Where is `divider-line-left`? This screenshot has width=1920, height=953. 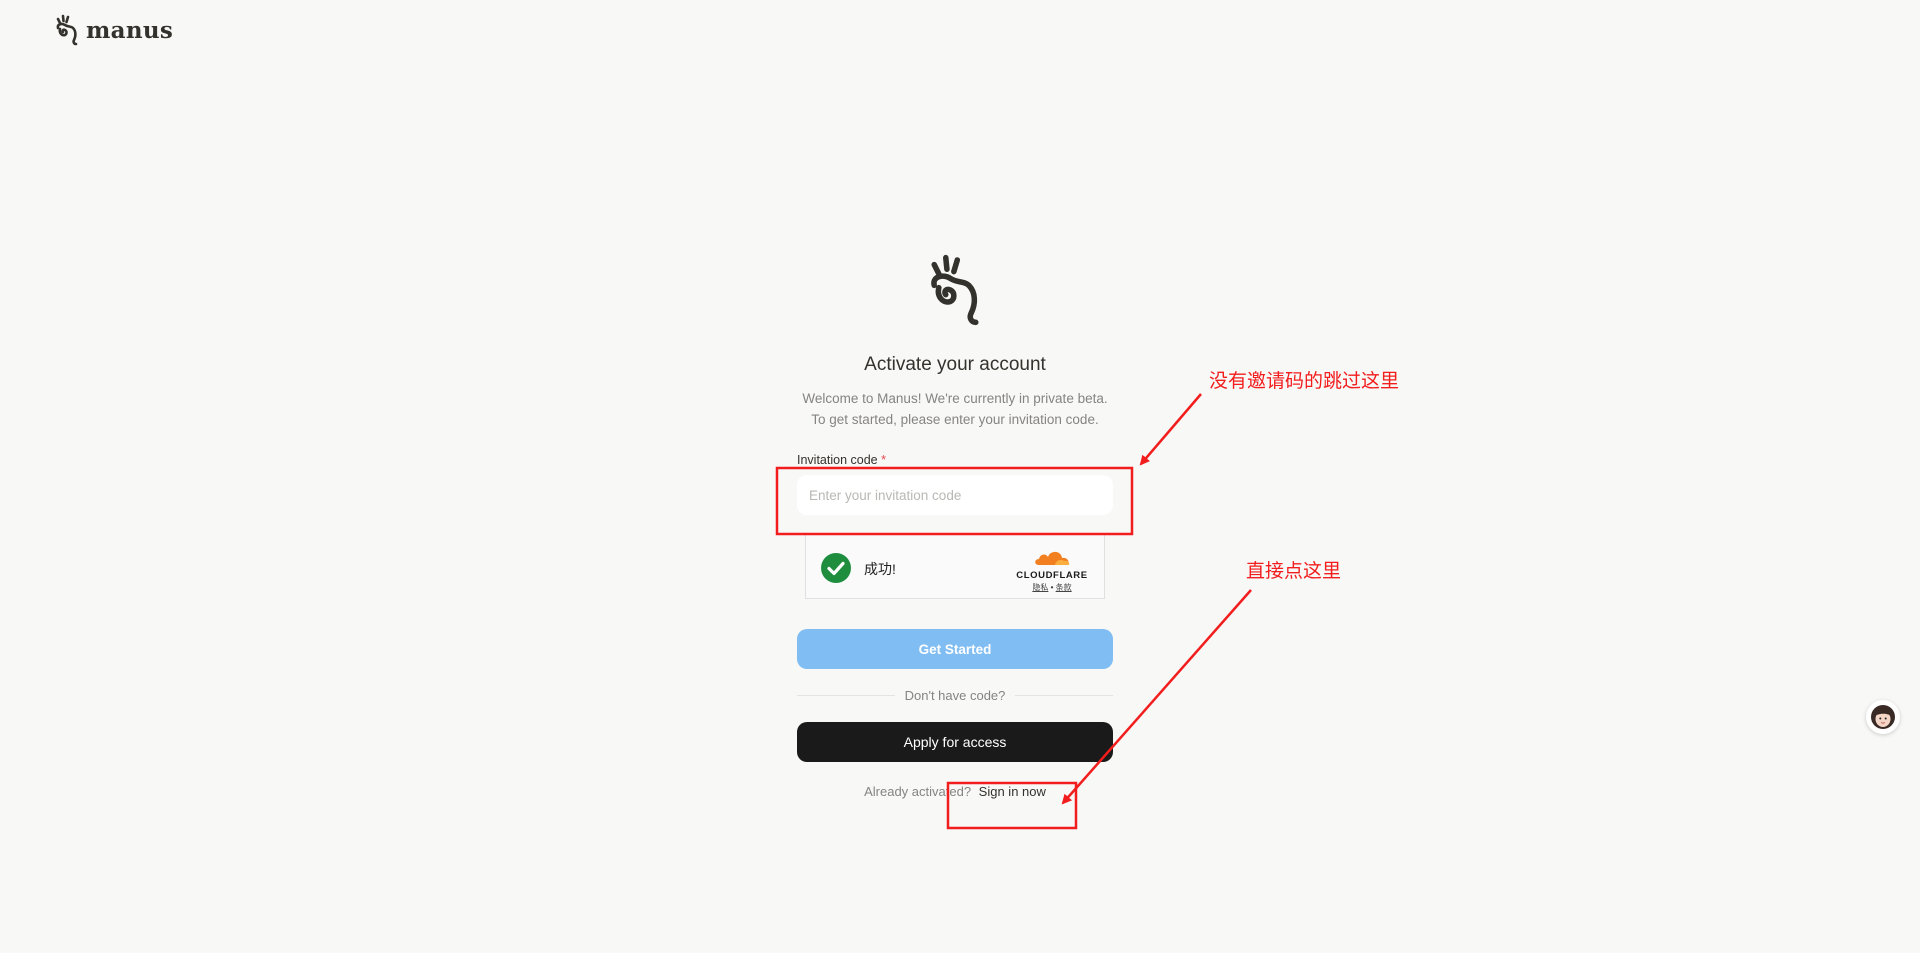 divider-line-left is located at coordinates (846, 695).